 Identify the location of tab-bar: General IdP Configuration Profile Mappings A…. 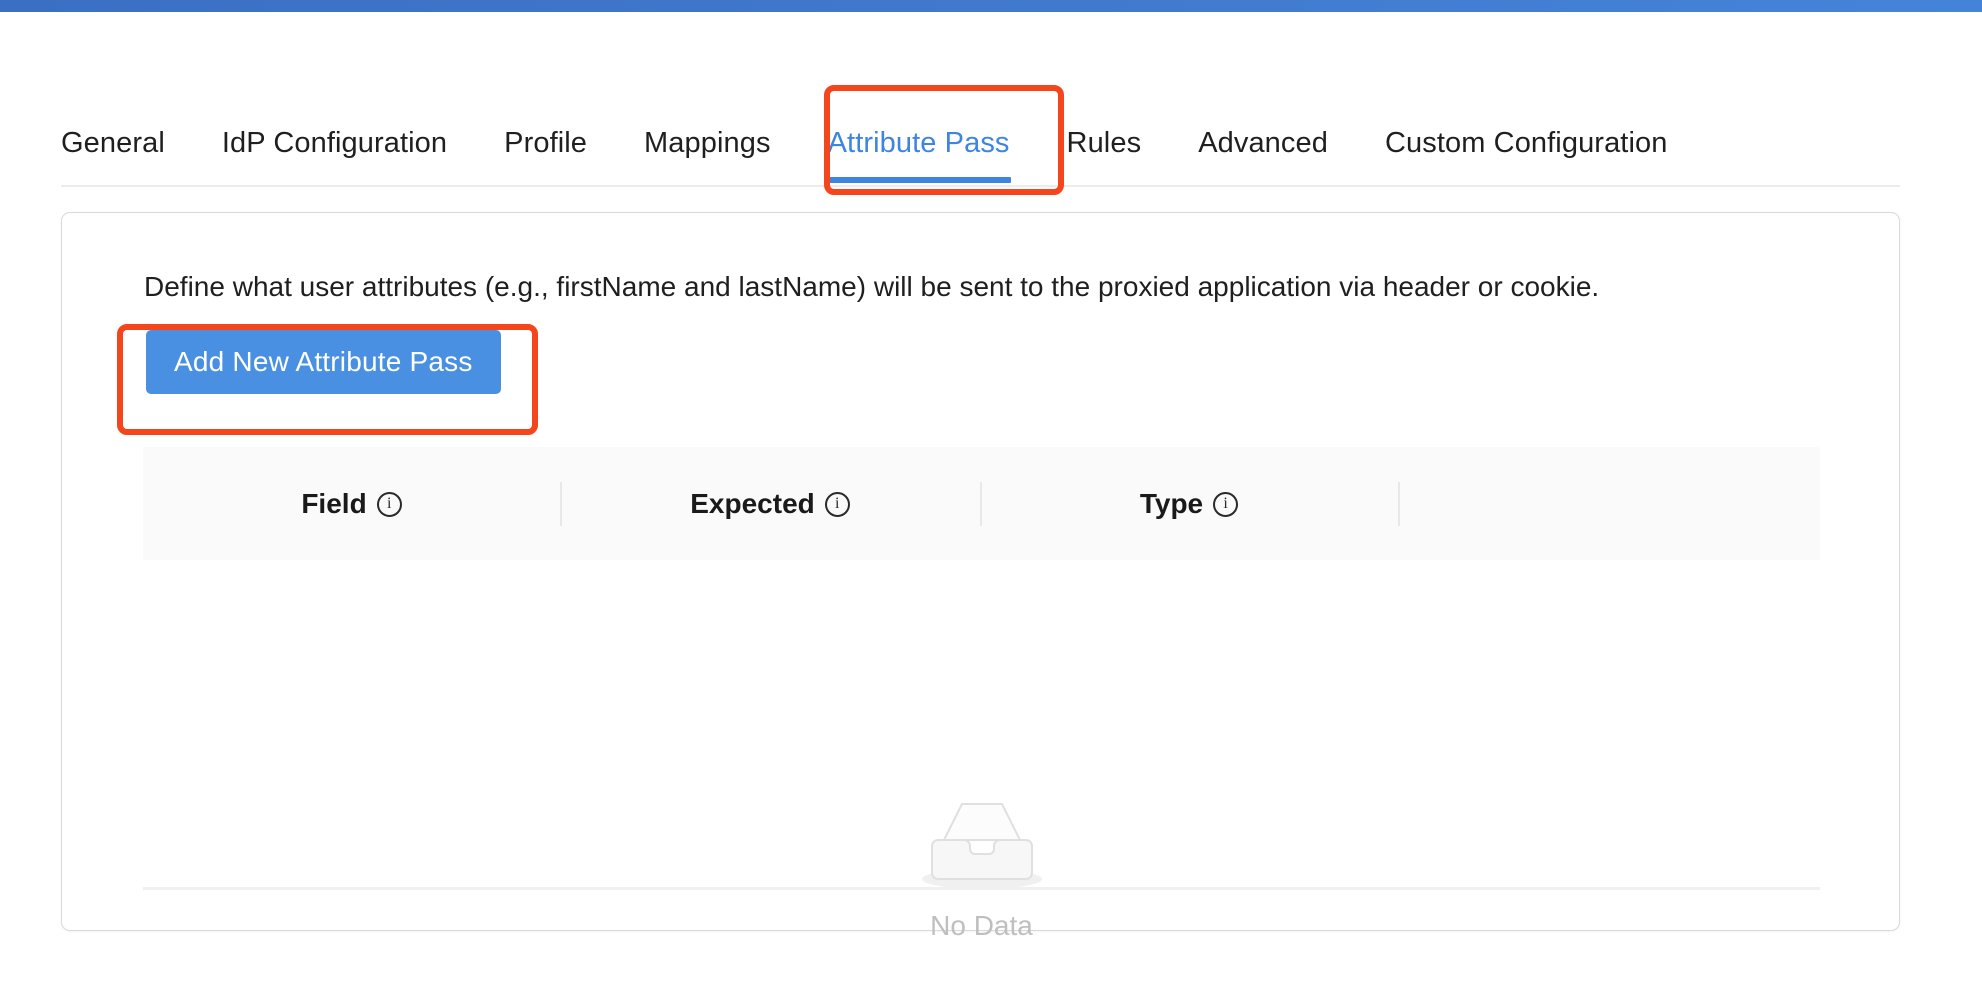
(991, 144).